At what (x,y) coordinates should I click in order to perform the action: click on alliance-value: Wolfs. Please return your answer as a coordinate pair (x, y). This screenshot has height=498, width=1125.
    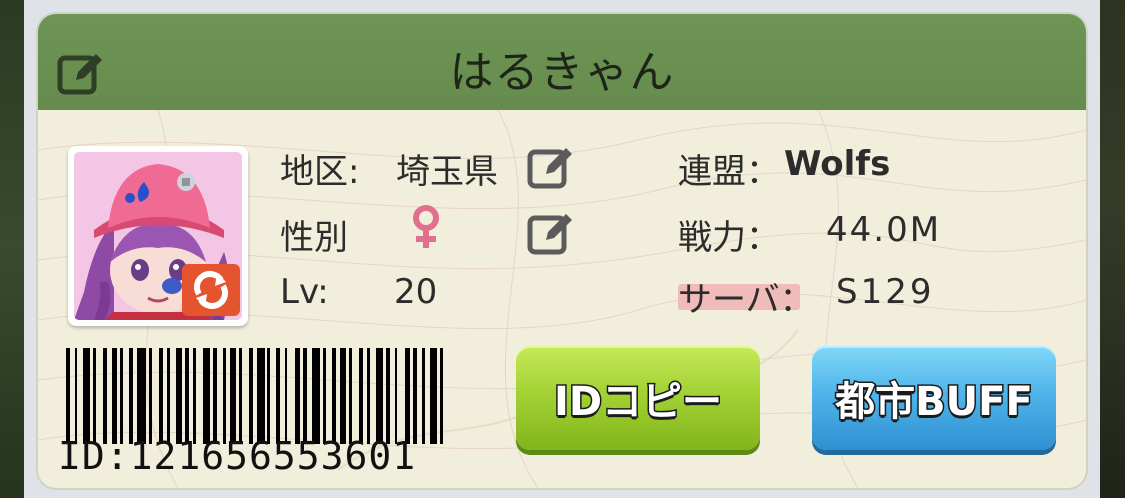
    Looking at the image, I should click on (837, 164).